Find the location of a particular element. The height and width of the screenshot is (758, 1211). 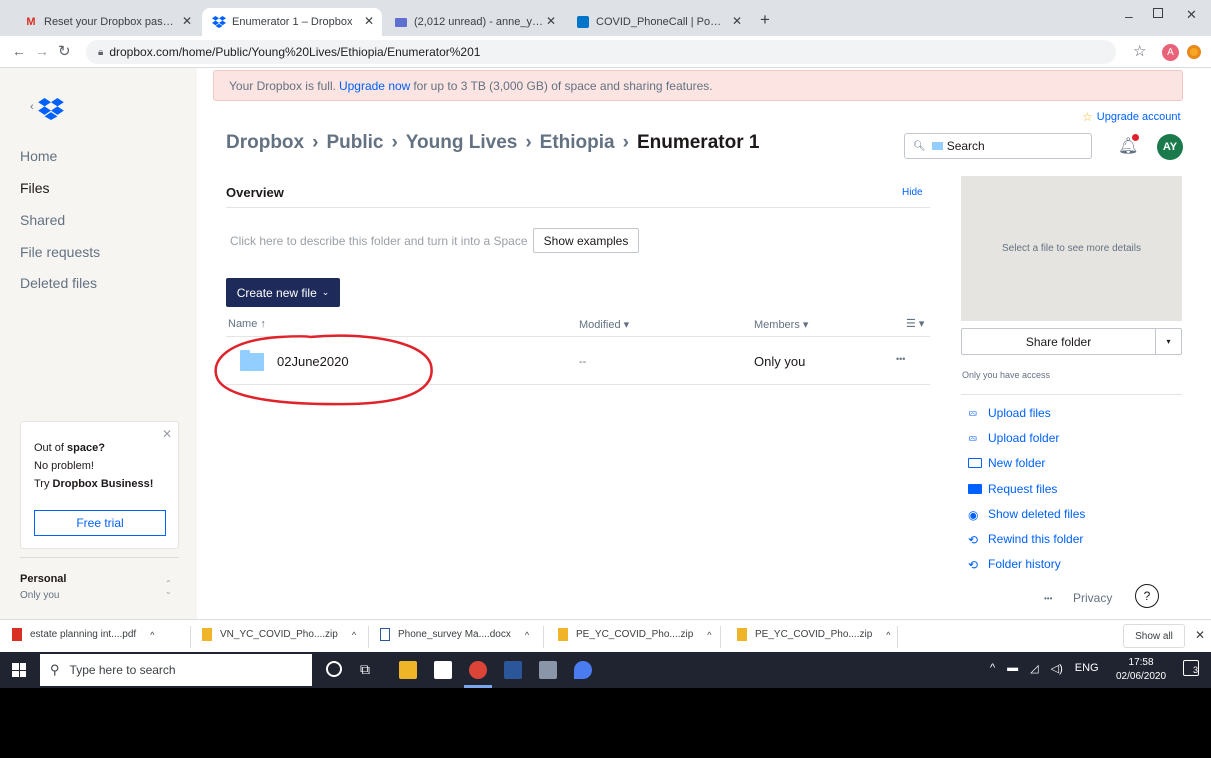

history-icon: ⟲ is located at coordinates (973, 565).